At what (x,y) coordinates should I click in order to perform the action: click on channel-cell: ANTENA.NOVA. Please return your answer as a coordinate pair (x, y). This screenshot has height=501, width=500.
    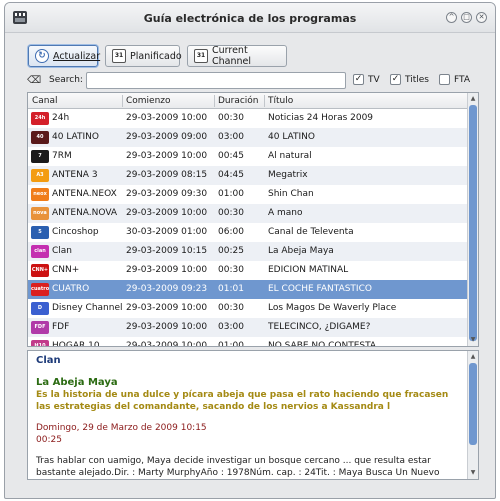
    Looking at the image, I should click on (85, 213).